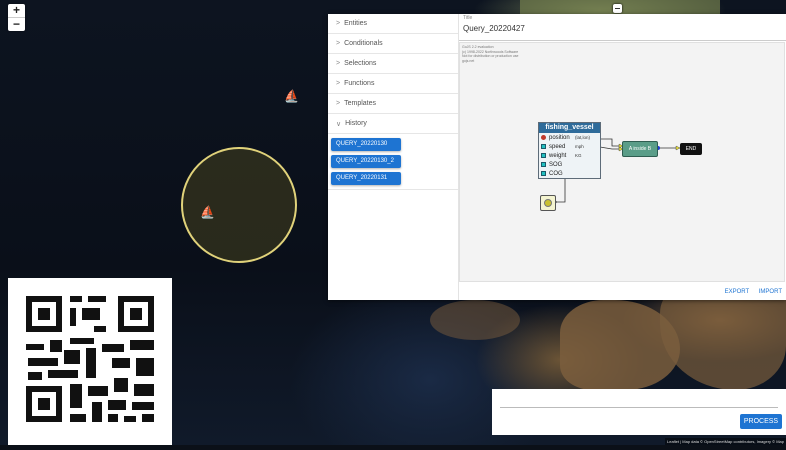 Image resolution: width=786 pixels, height=450 pixels. I want to click on zoom-control: + −, so click(16, 17).